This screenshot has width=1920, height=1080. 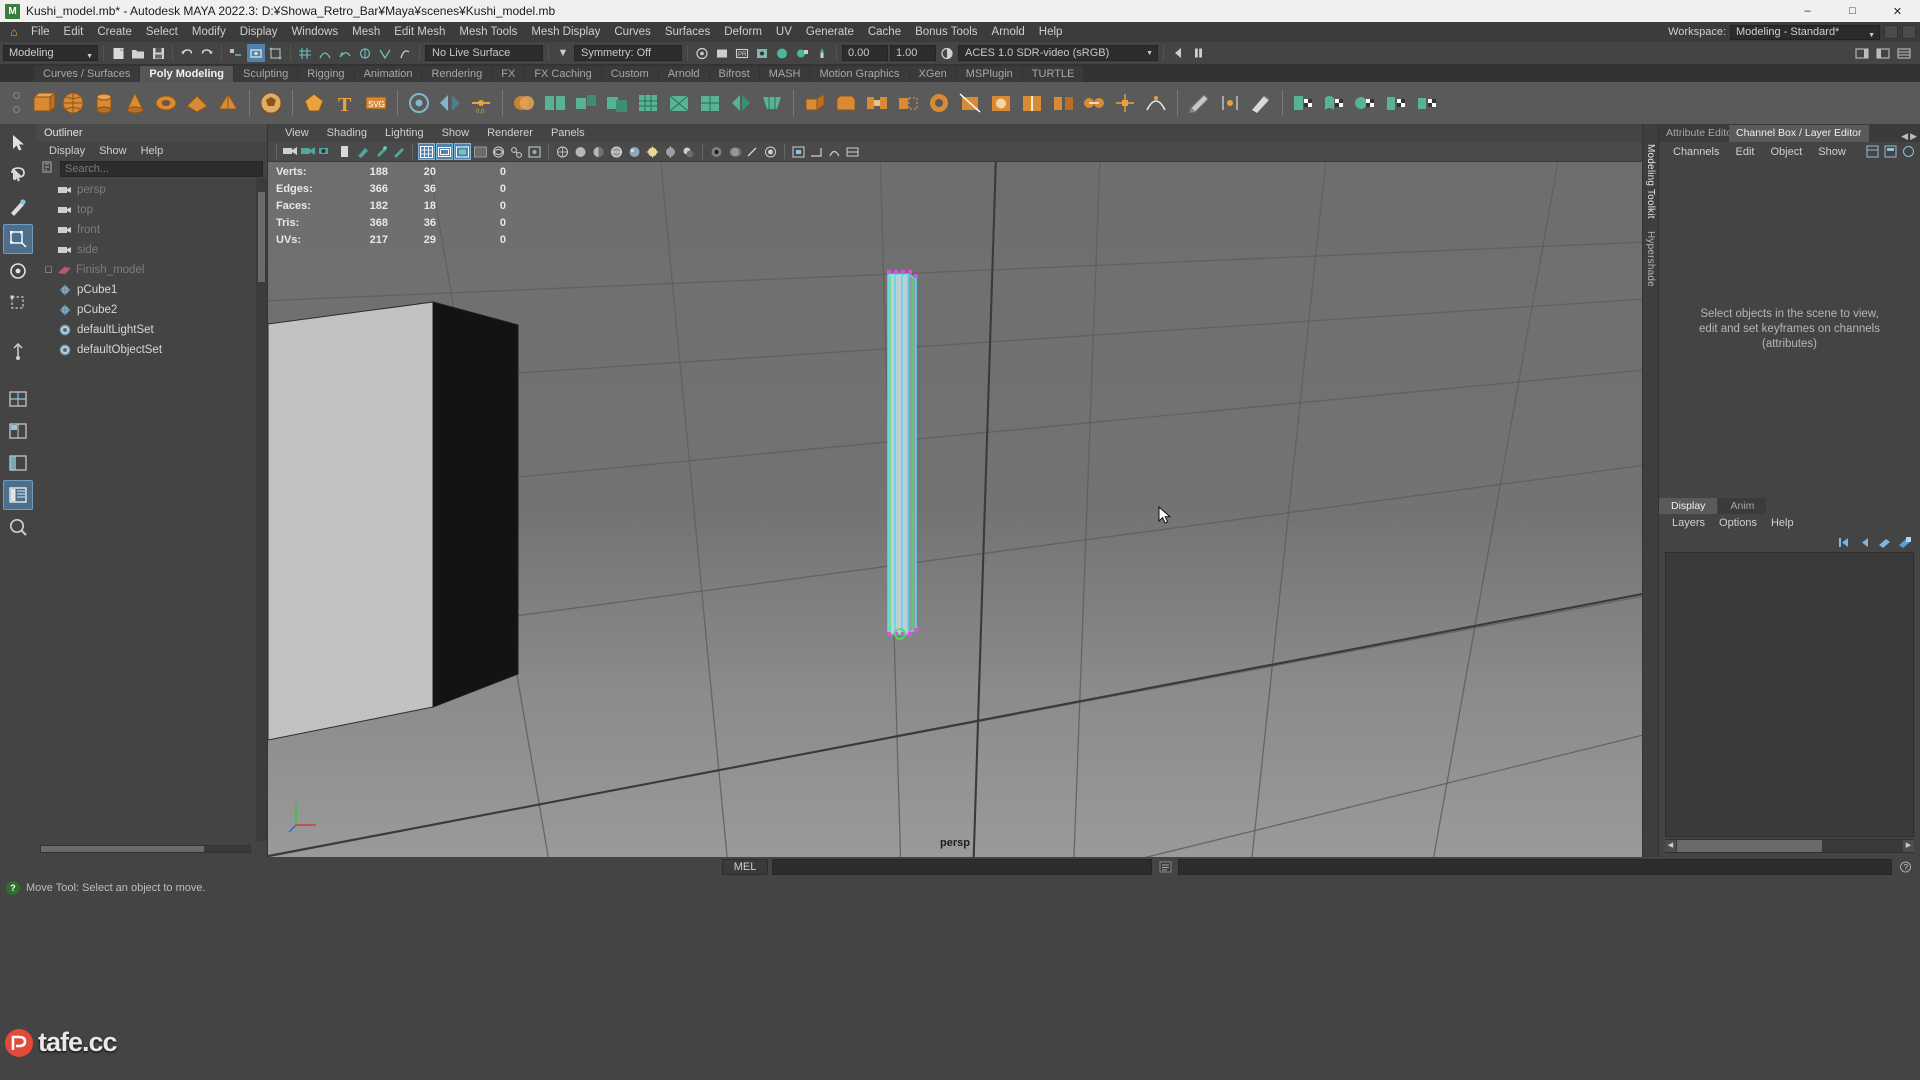 What do you see at coordinates (1178, 53) in the screenshot?
I see `playback-prev-icon` at bounding box center [1178, 53].